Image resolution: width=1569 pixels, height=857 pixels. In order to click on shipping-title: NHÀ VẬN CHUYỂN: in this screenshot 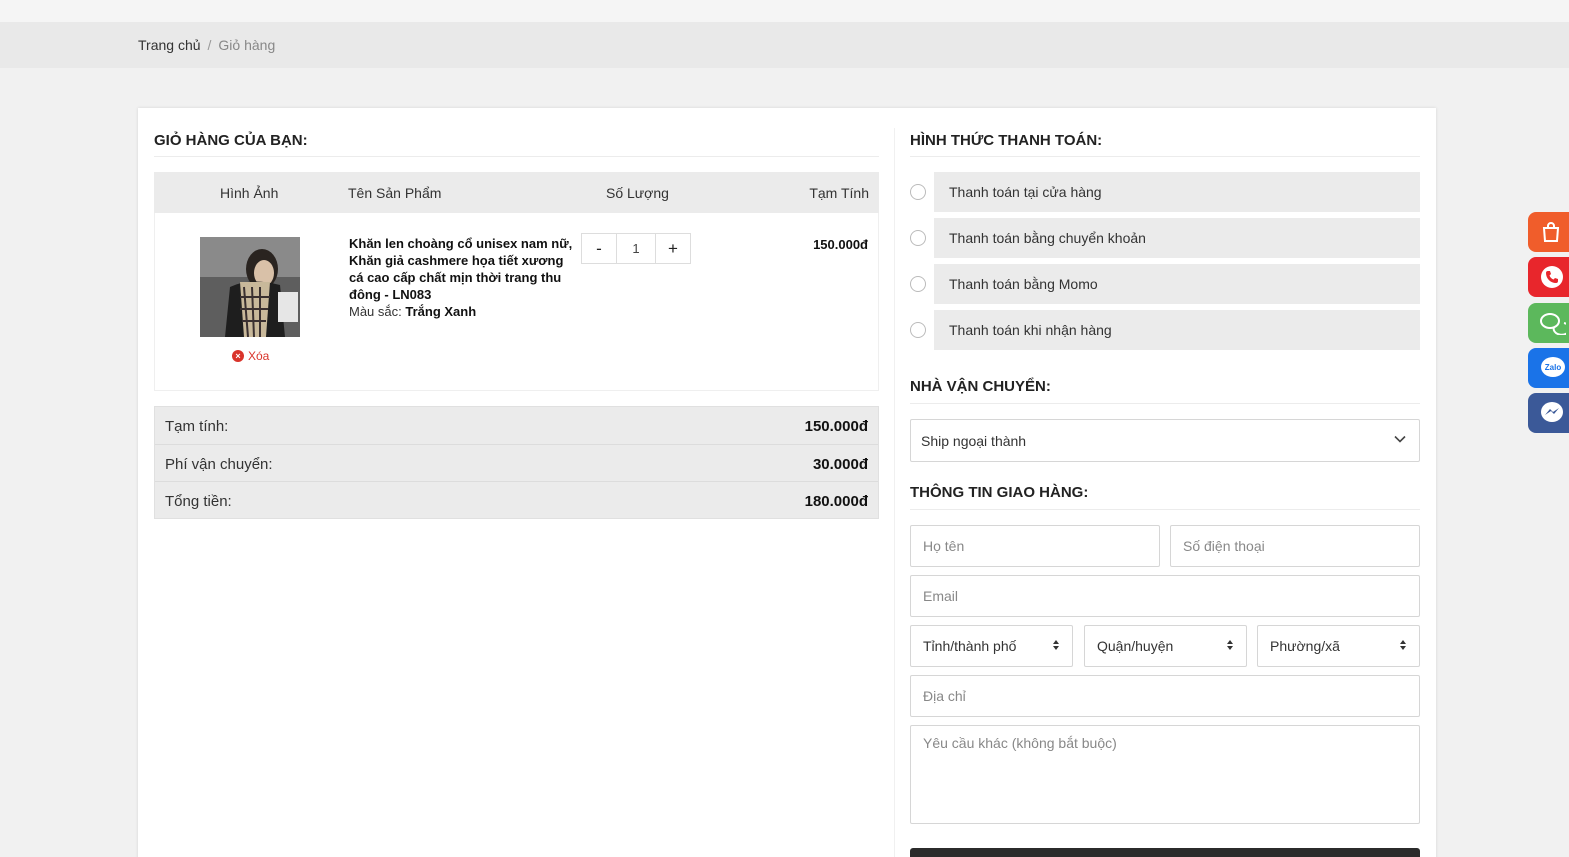, I will do `click(980, 386)`.